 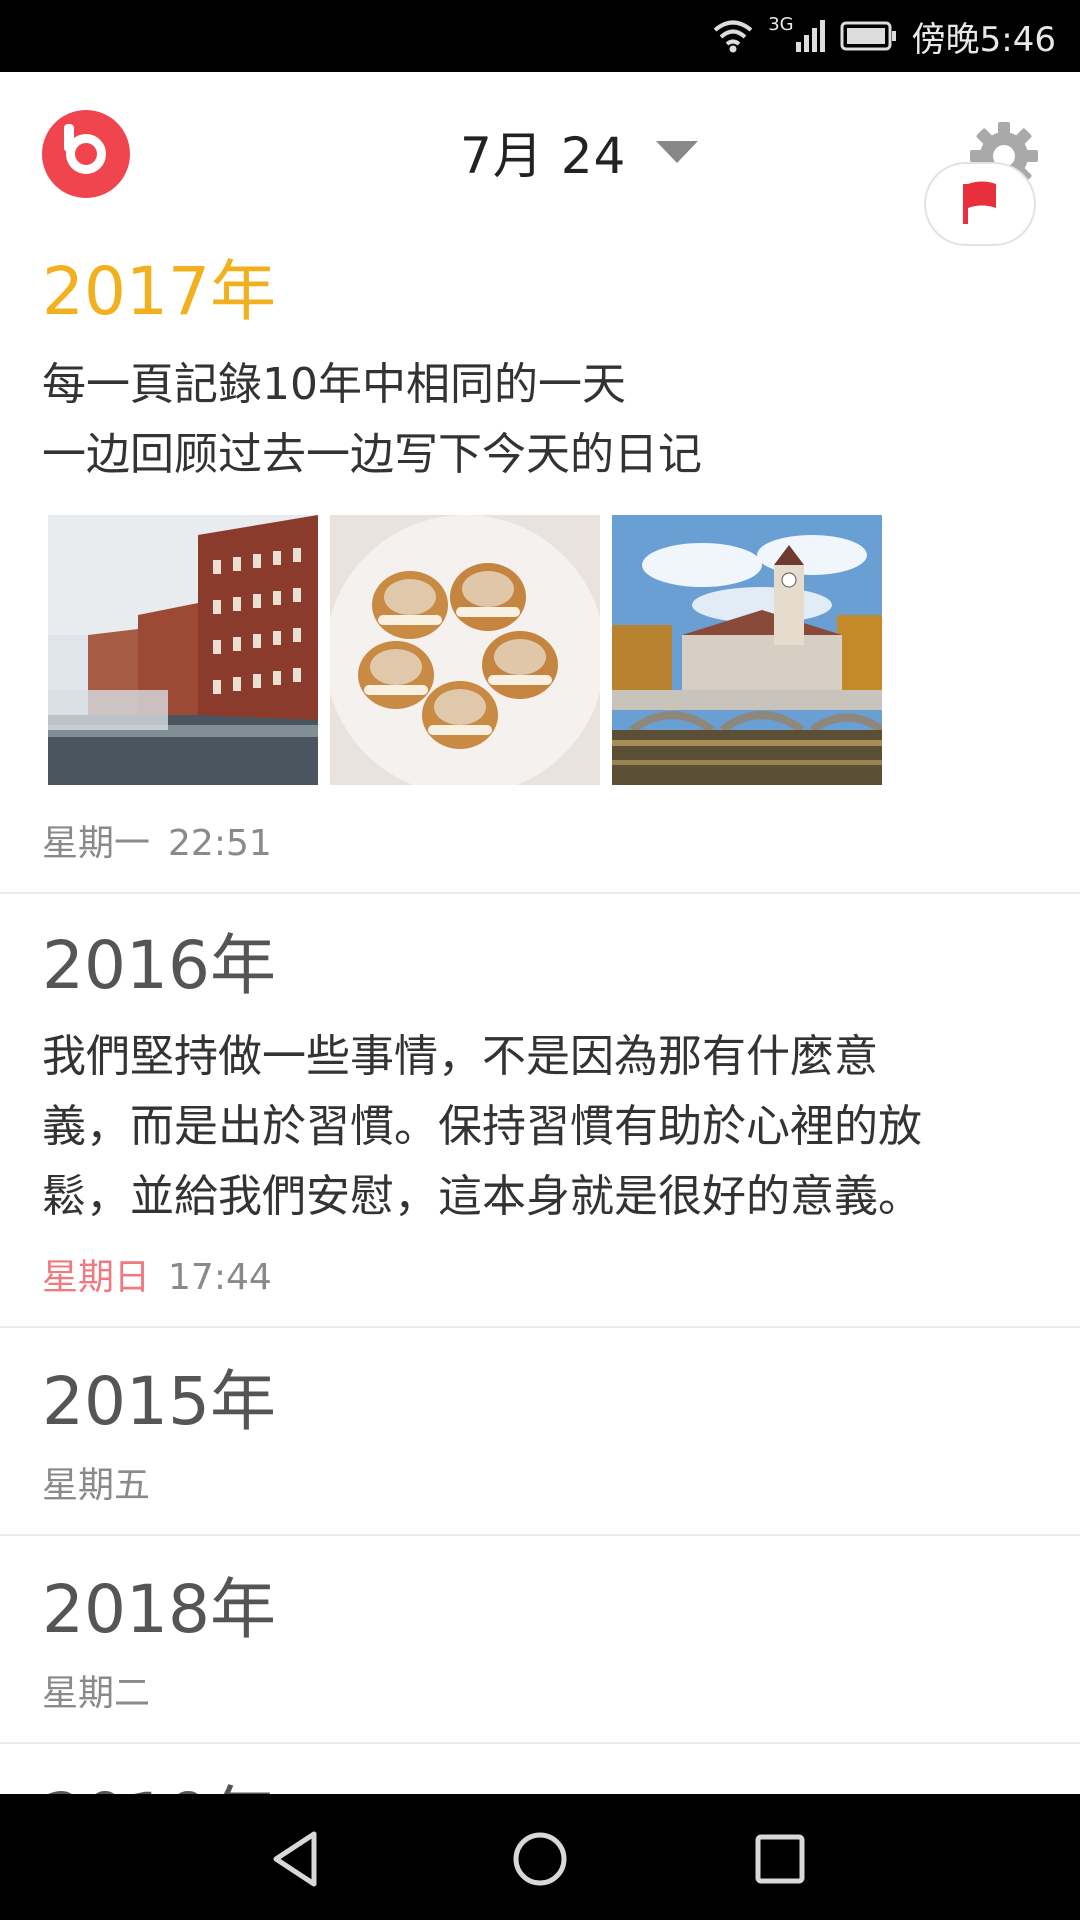 I want to click on app-header: 7月 24, so click(x=540, y=152).